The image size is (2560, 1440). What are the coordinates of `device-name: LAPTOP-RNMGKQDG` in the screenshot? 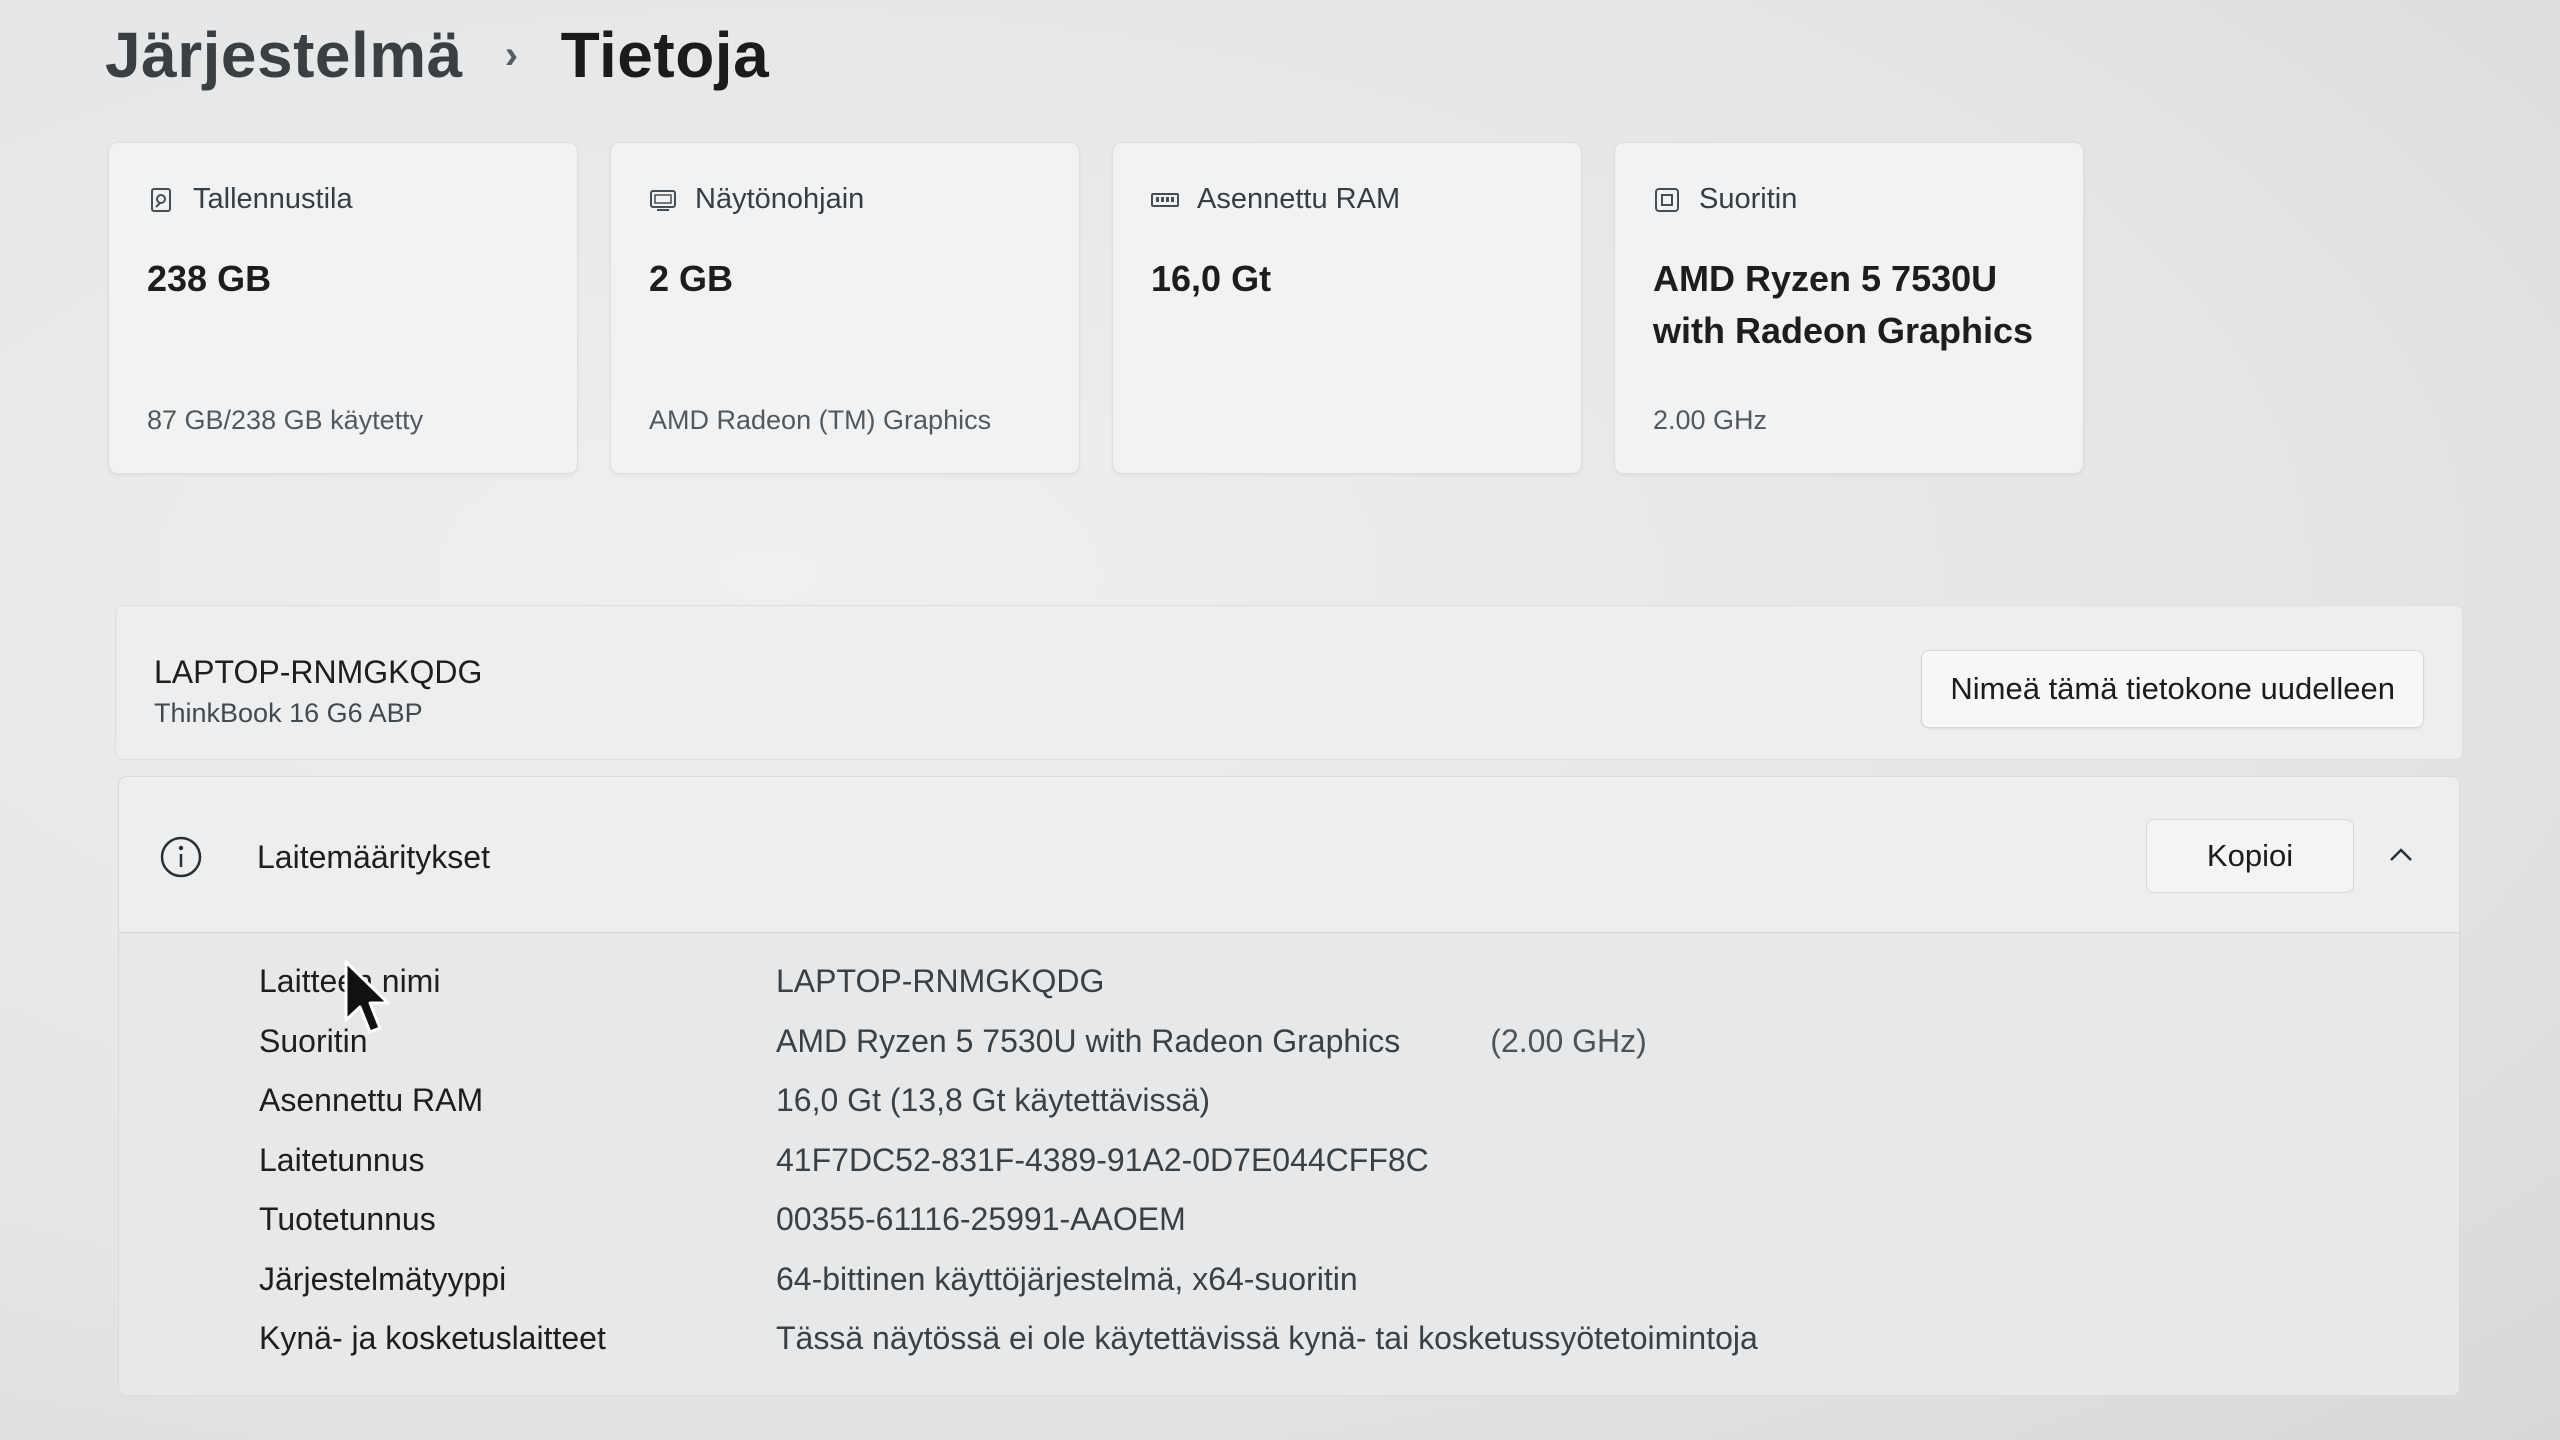 It's located at (318, 672).